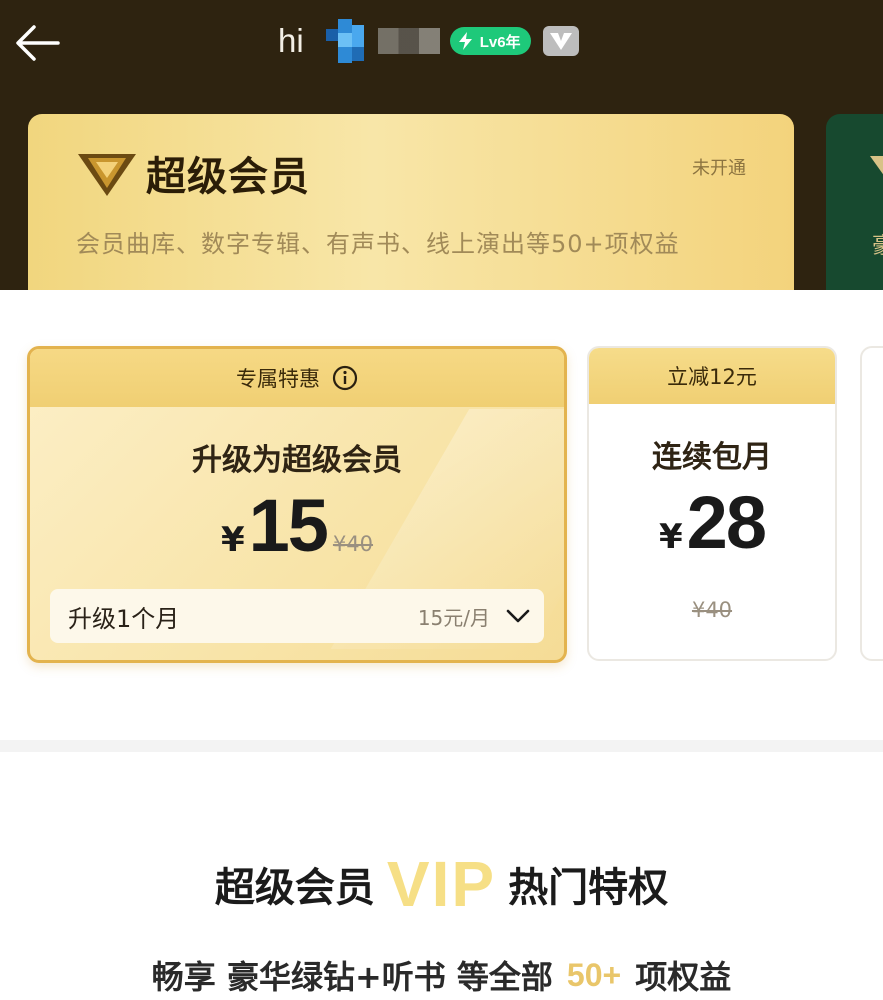  I want to click on next-card-peek-text: 豪, so click(877, 244).